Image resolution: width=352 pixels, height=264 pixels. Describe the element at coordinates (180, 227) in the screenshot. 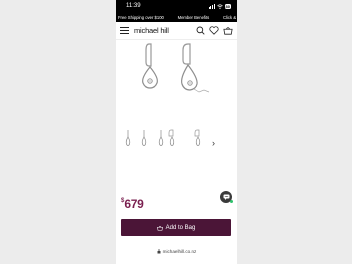

I see `add-to-bag-label: Add to Bag` at that location.